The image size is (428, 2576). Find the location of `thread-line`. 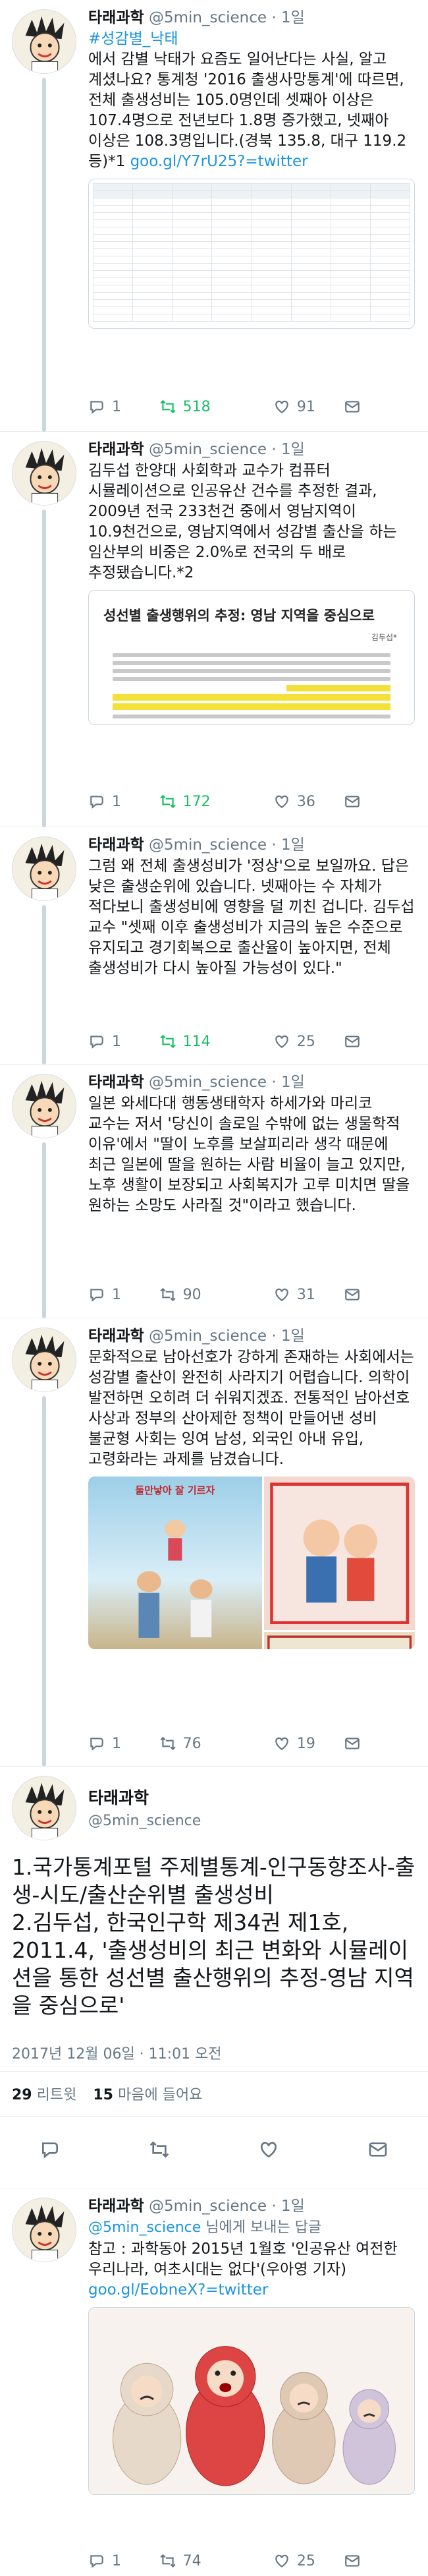

thread-line is located at coordinates (44, 1581).